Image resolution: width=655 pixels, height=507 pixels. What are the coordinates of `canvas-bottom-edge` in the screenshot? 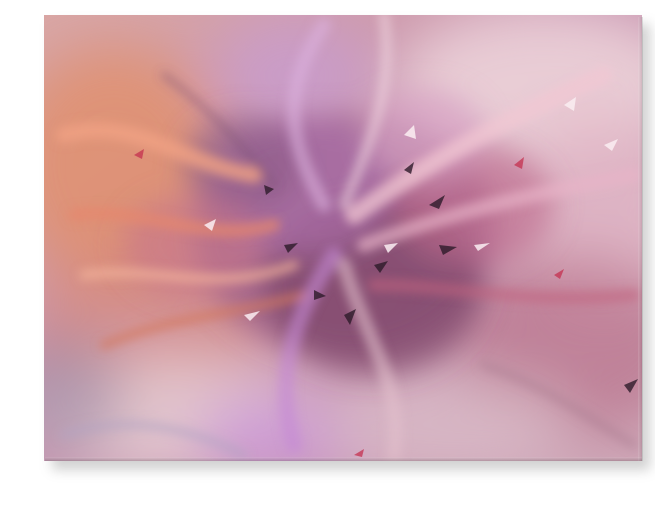 It's located at (343, 459).